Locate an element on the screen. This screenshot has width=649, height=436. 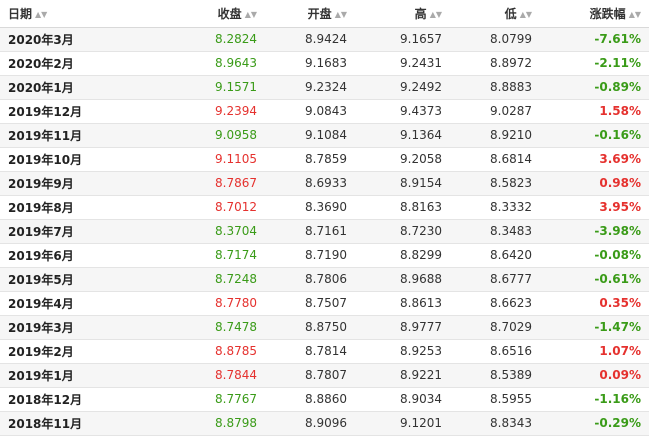
cell-change: -7.61% is located at coordinates (594, 39).